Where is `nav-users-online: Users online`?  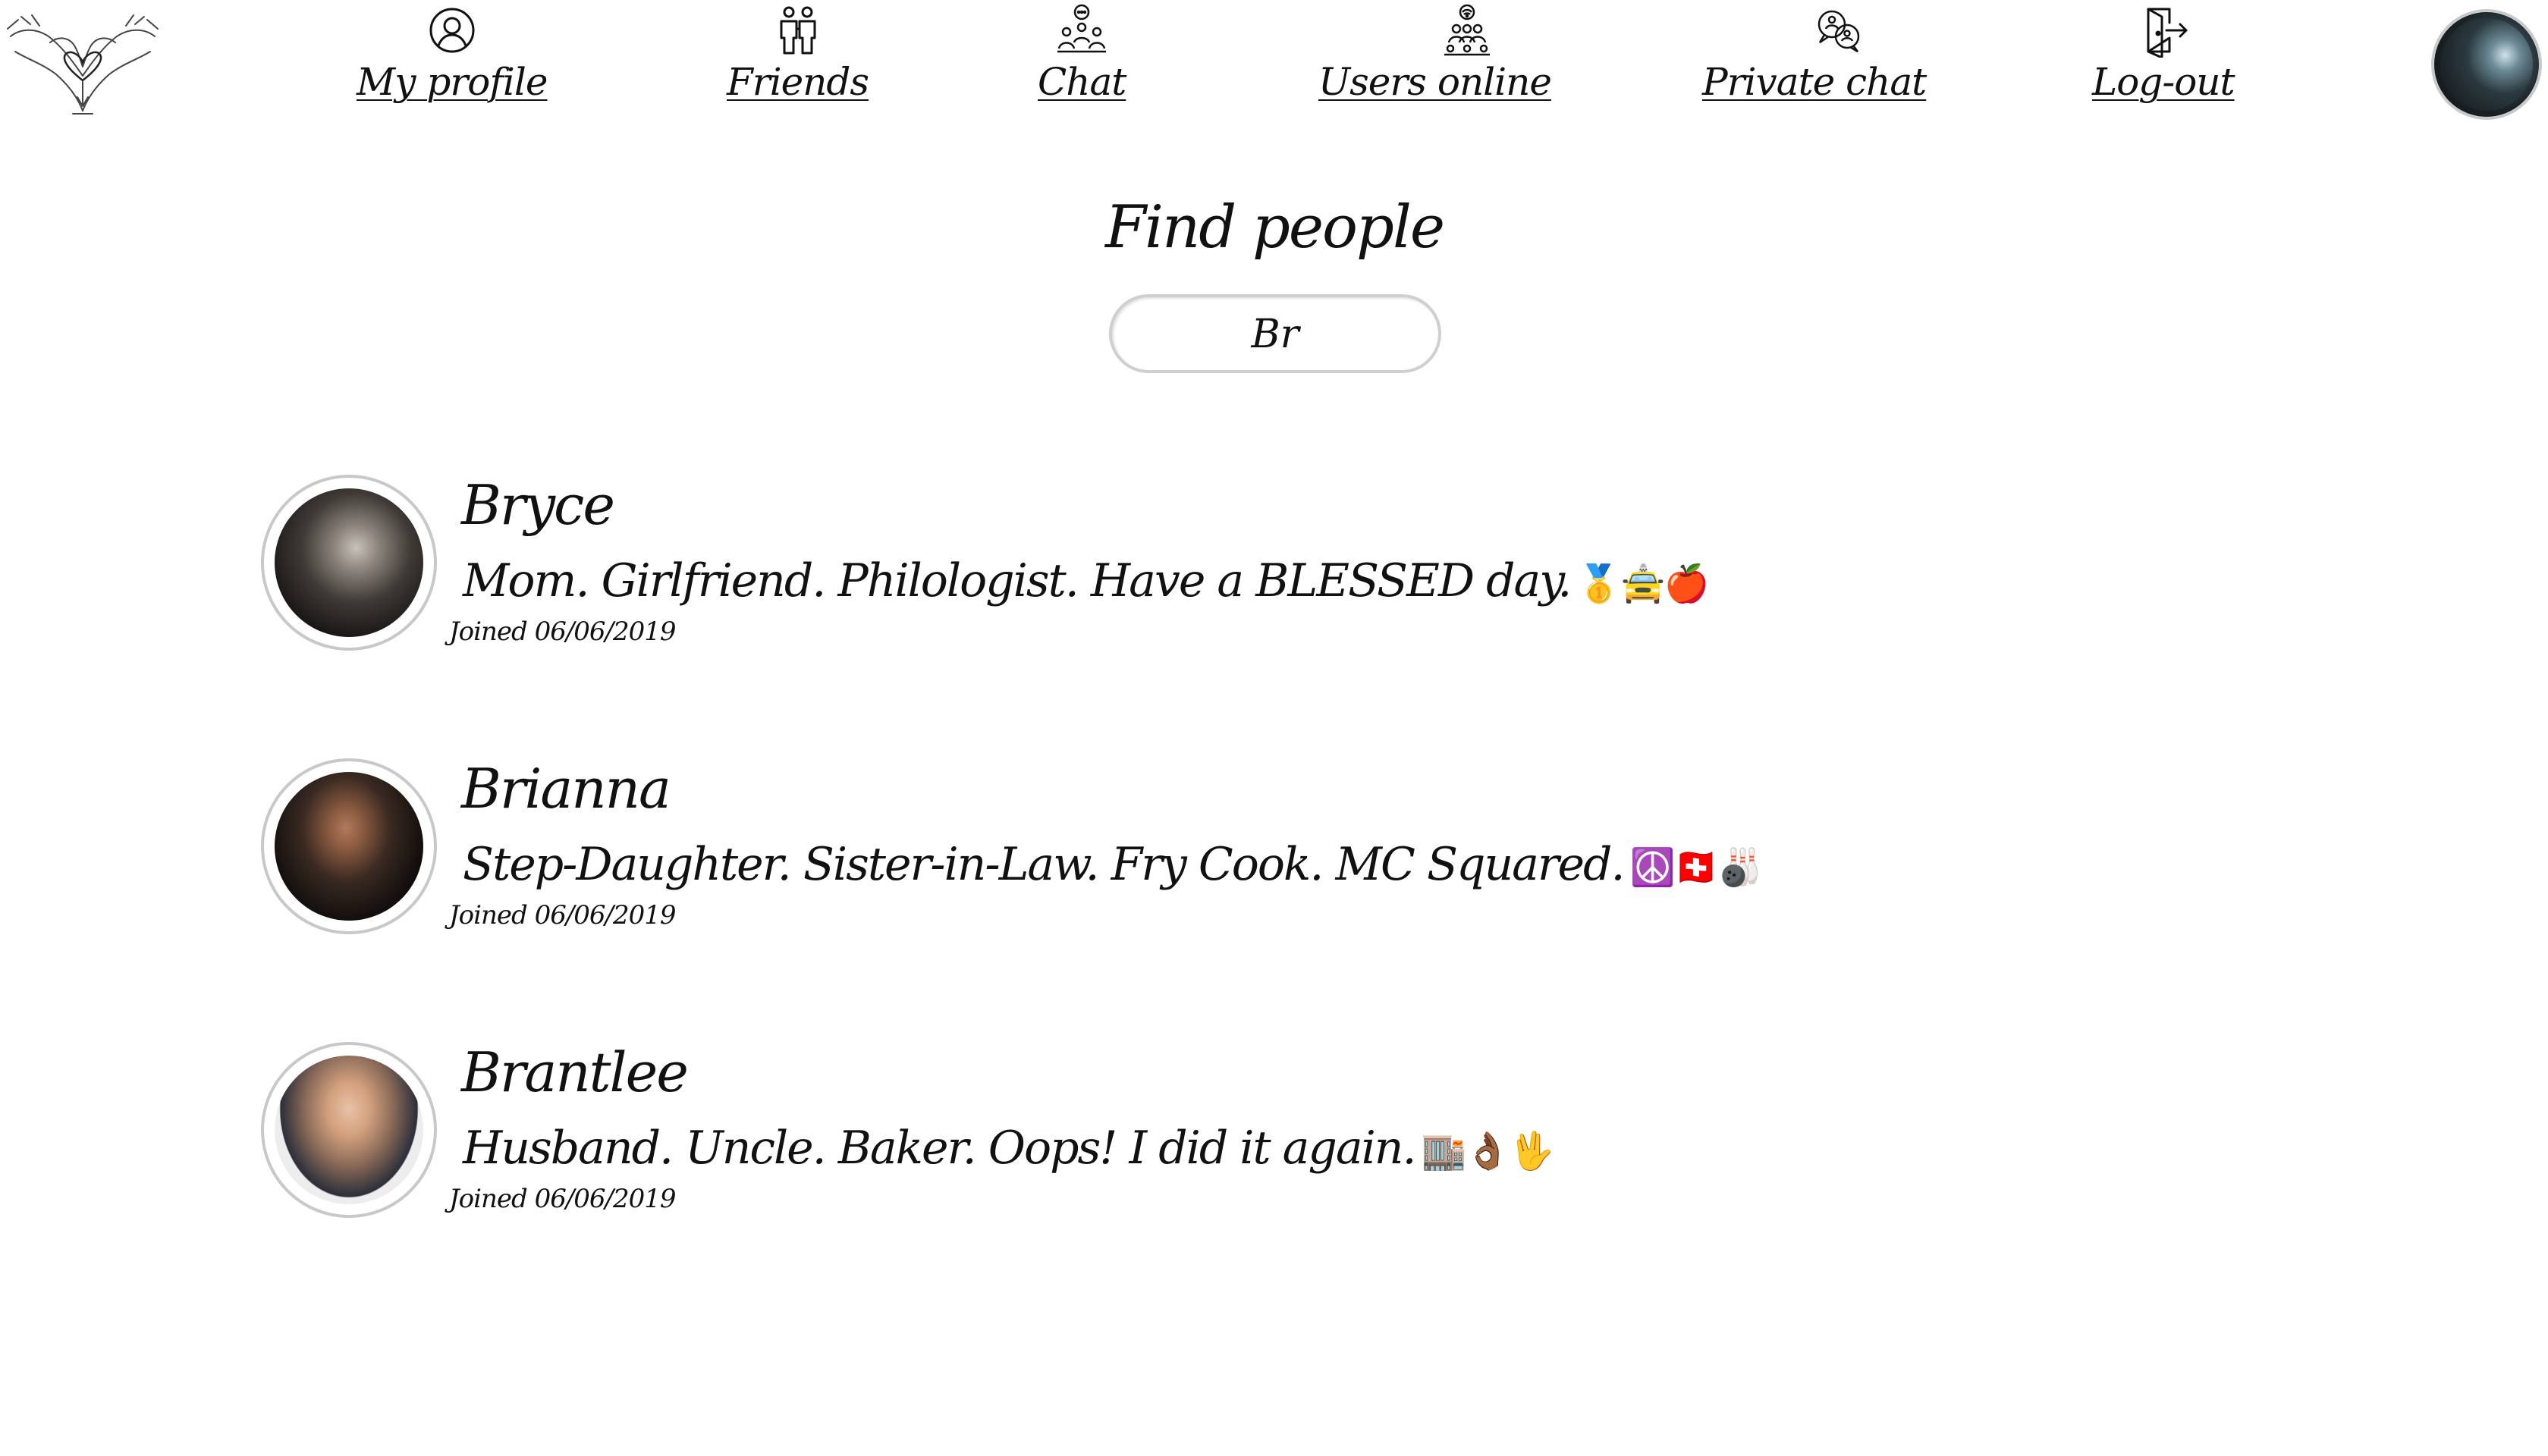
nav-users-online: Users online is located at coordinates (1435, 54).